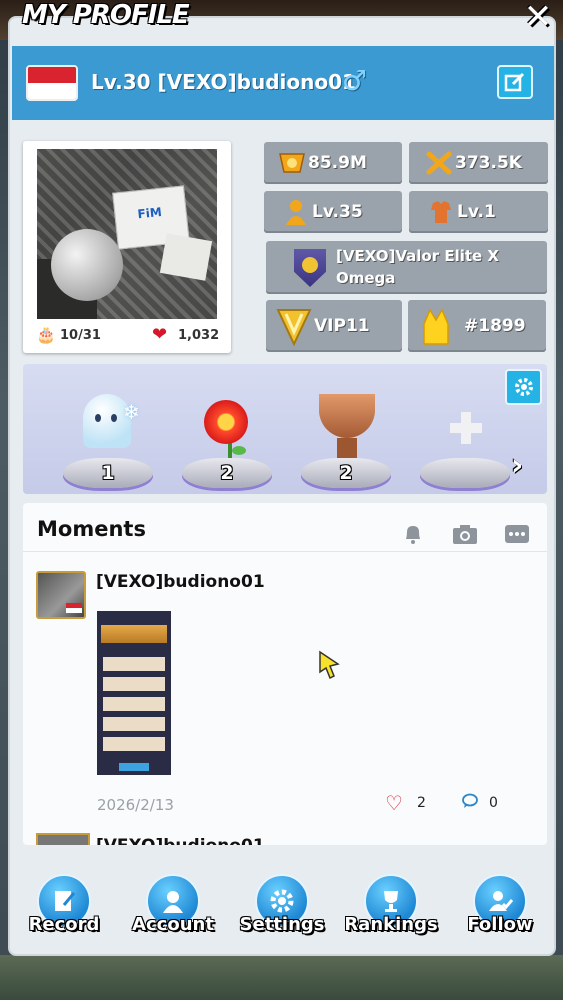 This screenshot has width=563, height=1000. What do you see at coordinates (281, 977) in the screenshot?
I see `bottom-background-strip` at bounding box center [281, 977].